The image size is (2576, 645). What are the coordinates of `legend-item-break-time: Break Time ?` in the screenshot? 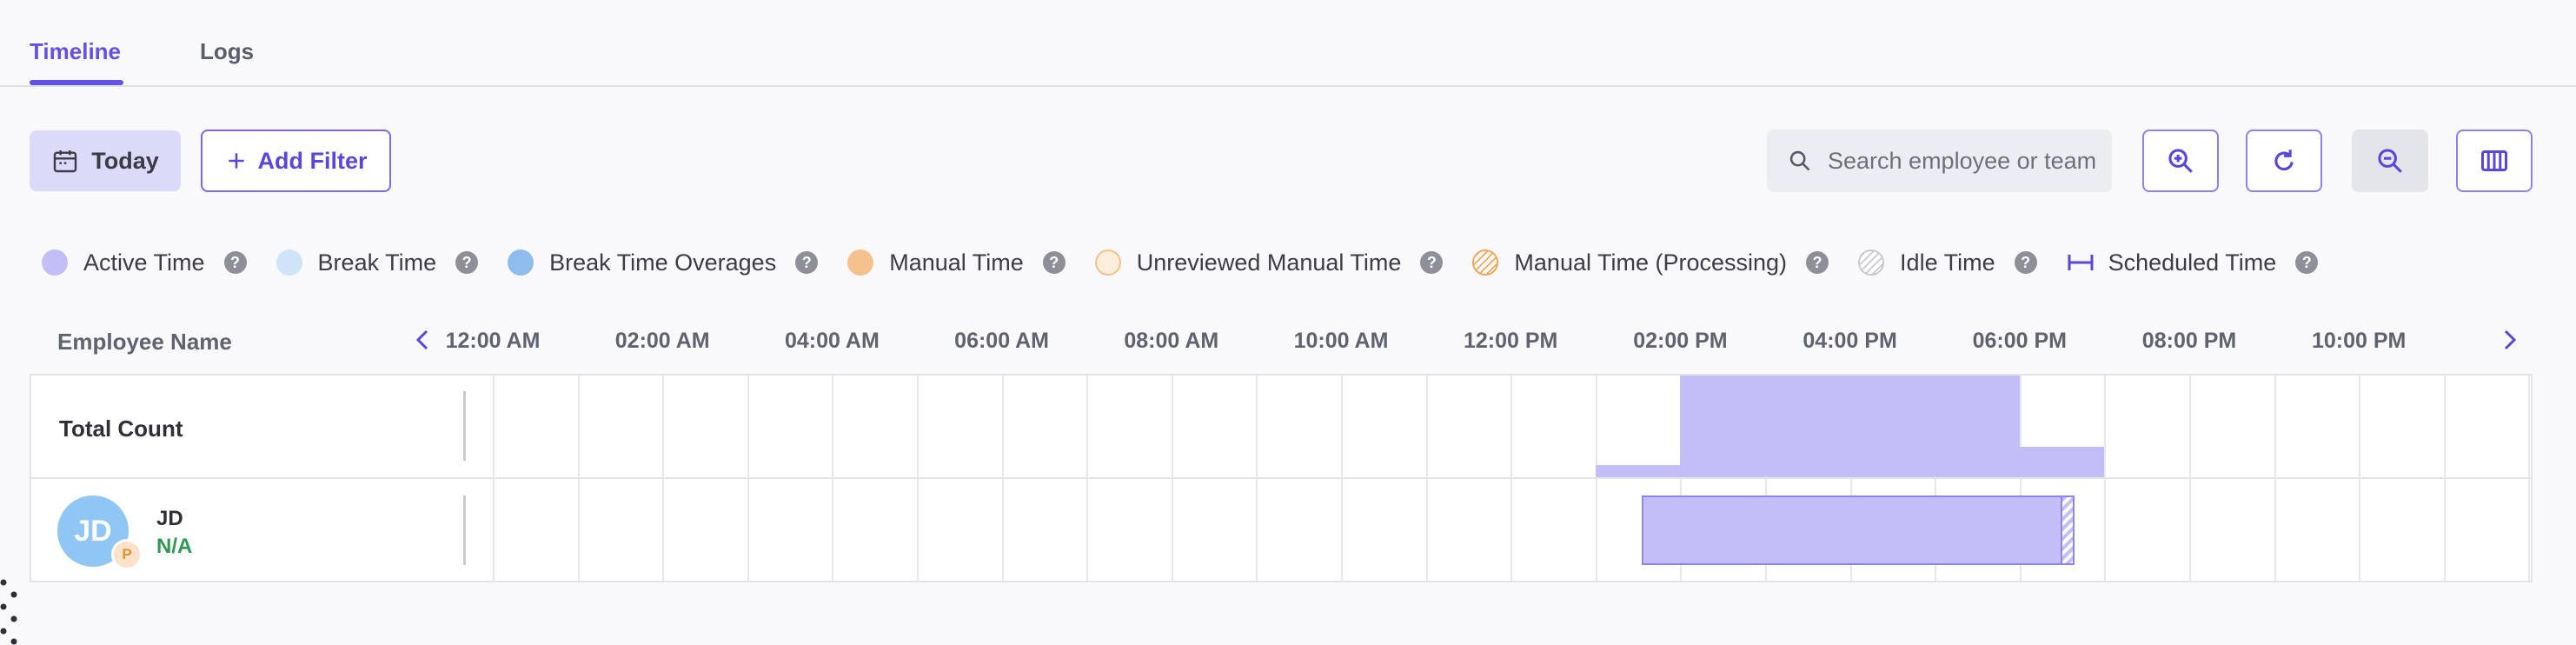 It's located at (377, 262).